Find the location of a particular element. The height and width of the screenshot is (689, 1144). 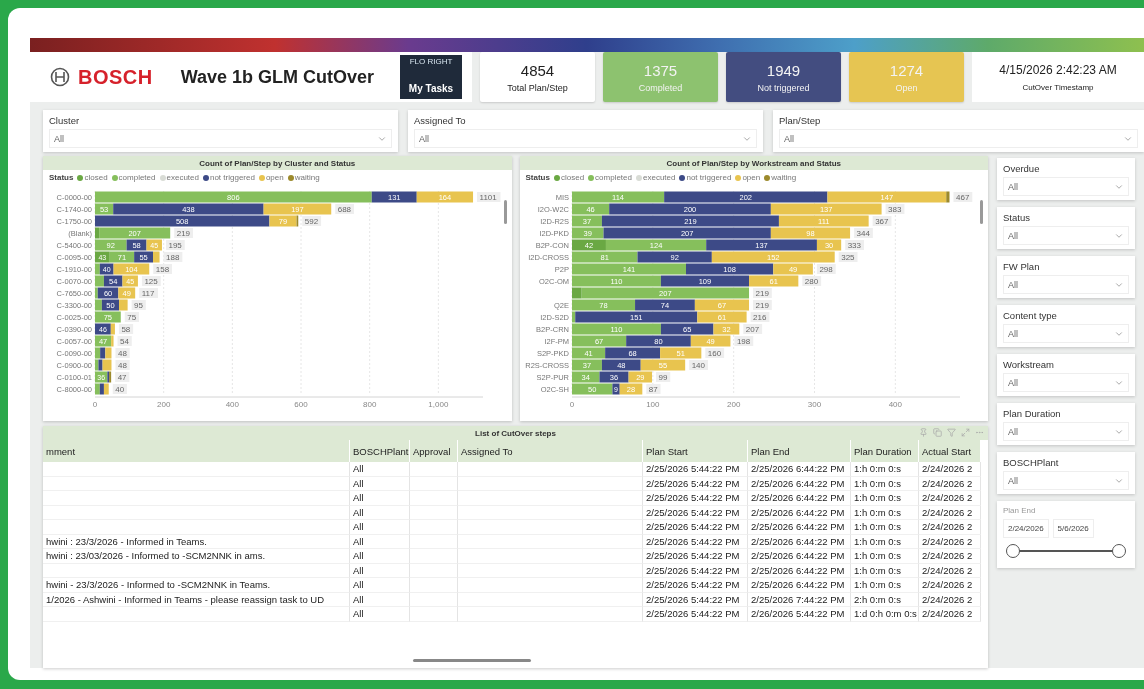

legend-label: executed is located at coordinates (659, 177).